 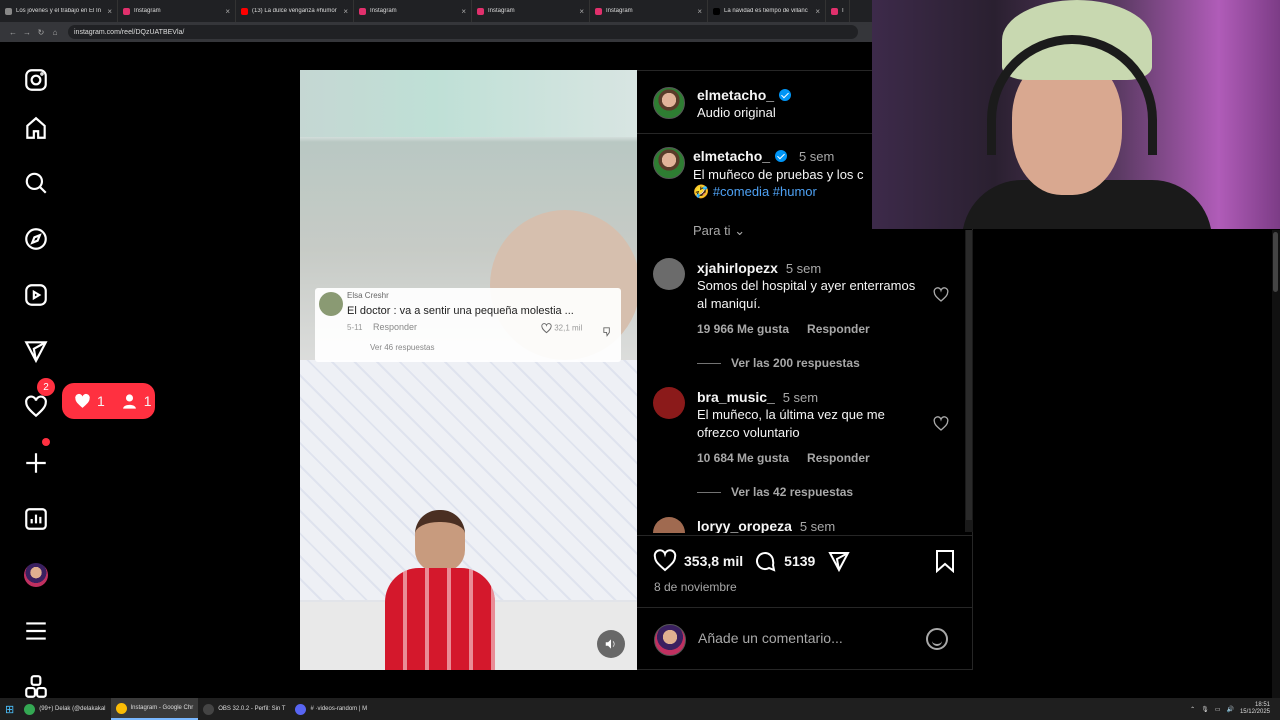 I want to click on forward-icon: →, so click(x=27, y=32).